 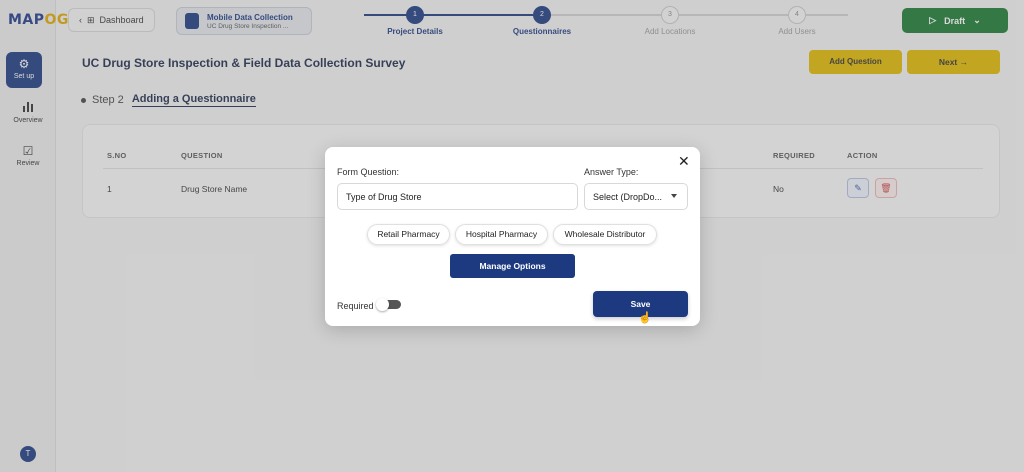 I want to click on form-question-label: Form Question:, so click(x=368, y=172).